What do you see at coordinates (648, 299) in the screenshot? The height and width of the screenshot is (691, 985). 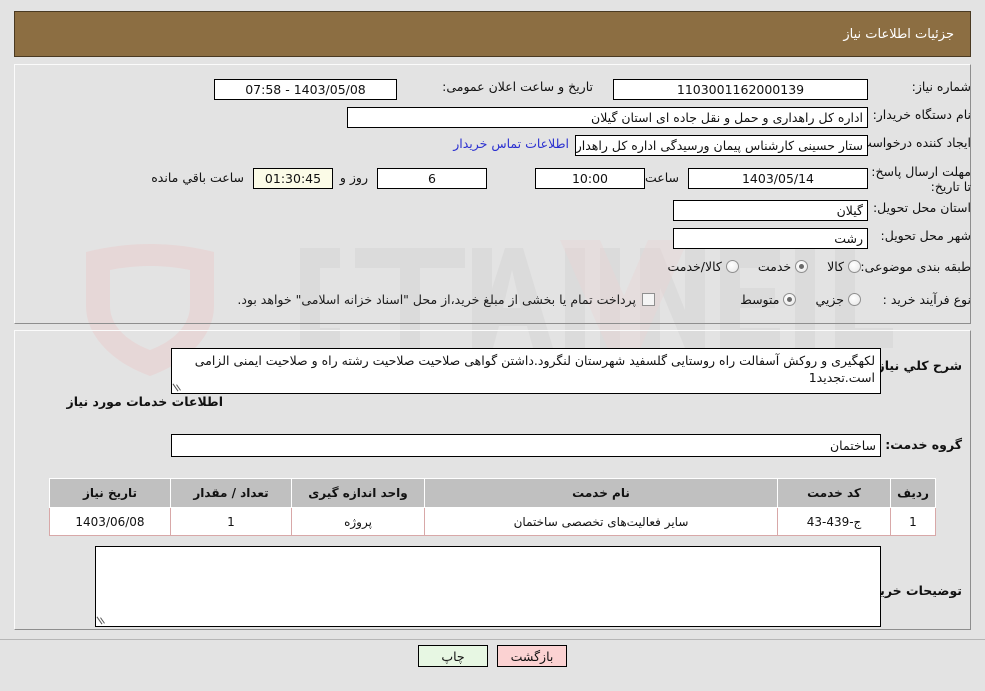 I see `checkbox-icon` at bounding box center [648, 299].